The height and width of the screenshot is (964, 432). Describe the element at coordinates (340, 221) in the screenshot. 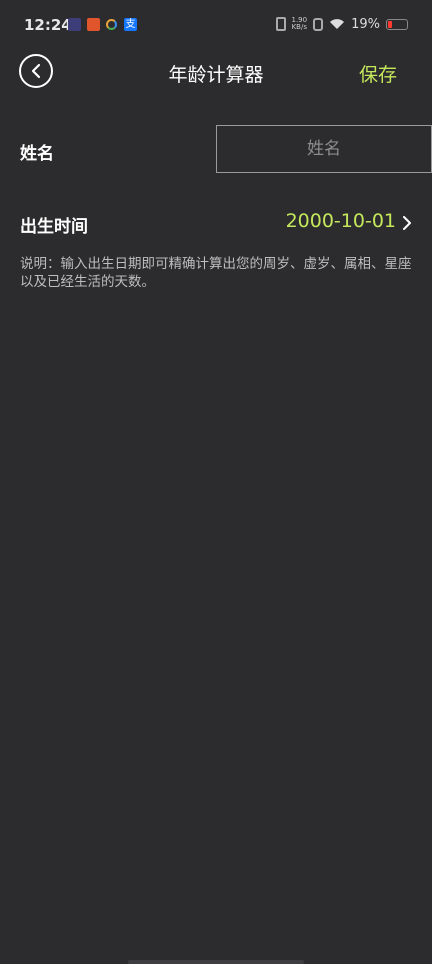

I see `birth-date-value: 2000-10-01` at that location.